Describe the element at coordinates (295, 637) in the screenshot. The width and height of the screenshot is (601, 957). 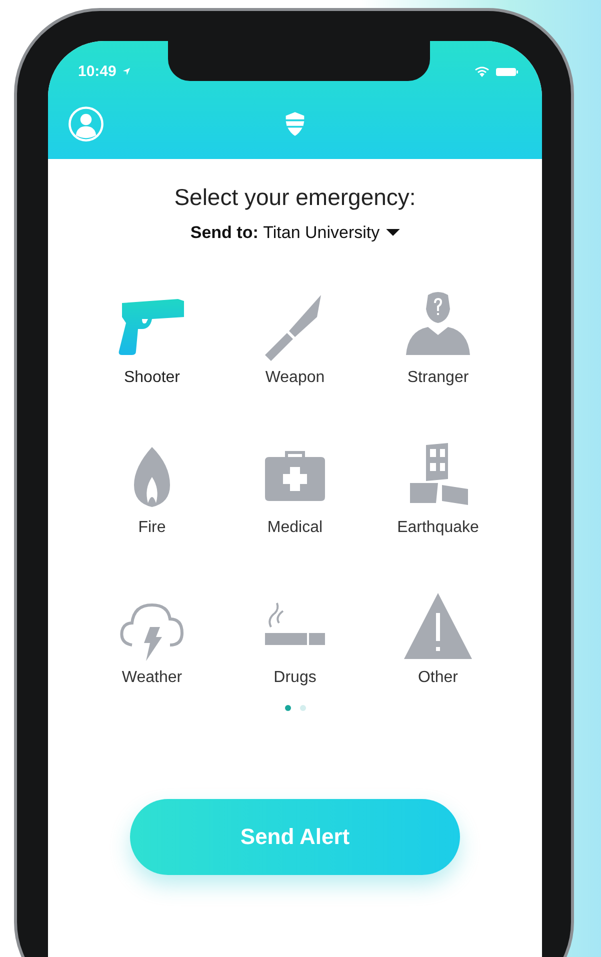
I see `emergency-option: Drugs` at that location.